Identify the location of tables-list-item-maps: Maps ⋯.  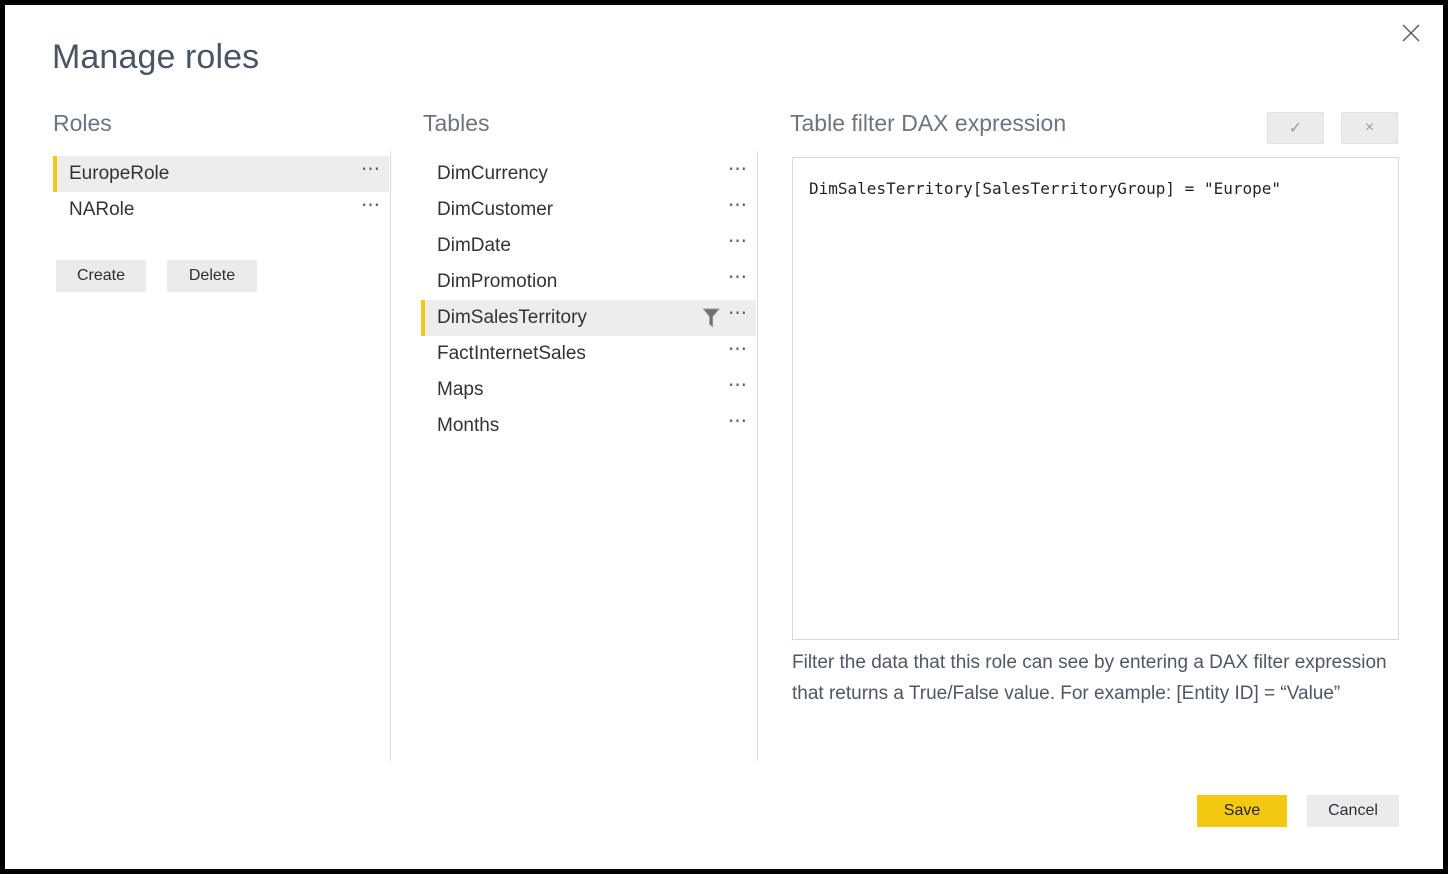
(588, 390).